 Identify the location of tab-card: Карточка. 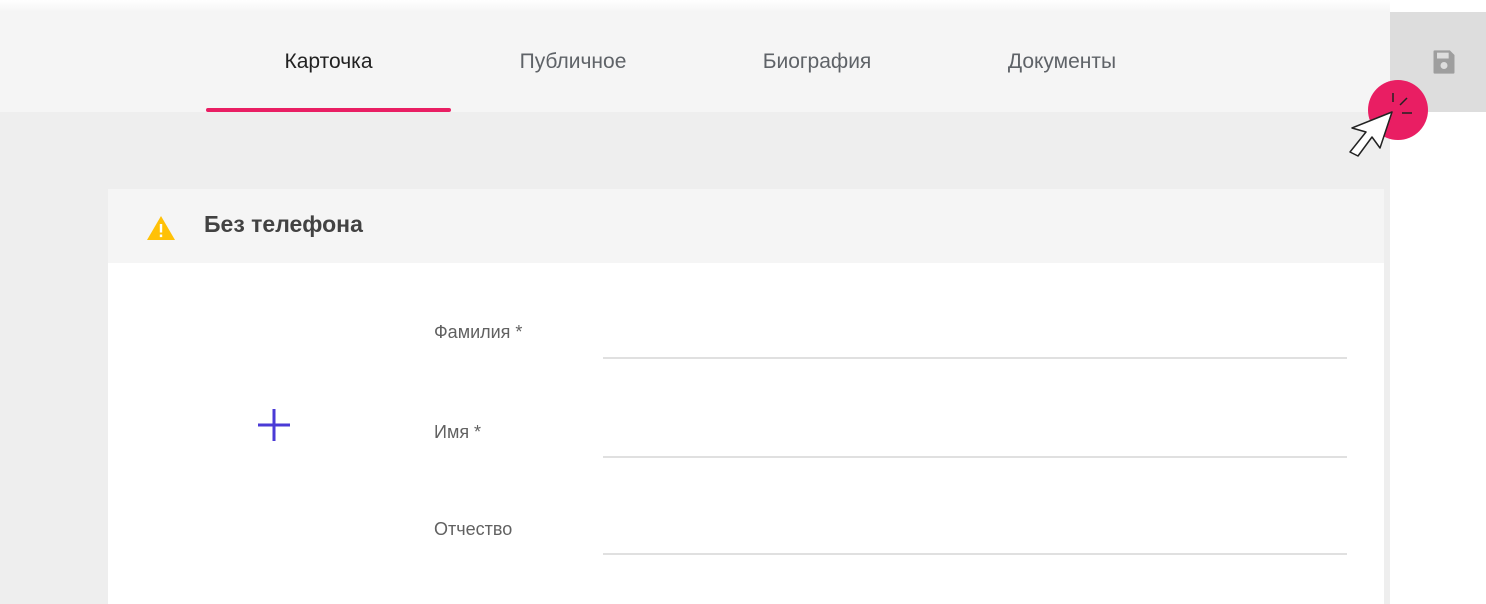
(328, 62).